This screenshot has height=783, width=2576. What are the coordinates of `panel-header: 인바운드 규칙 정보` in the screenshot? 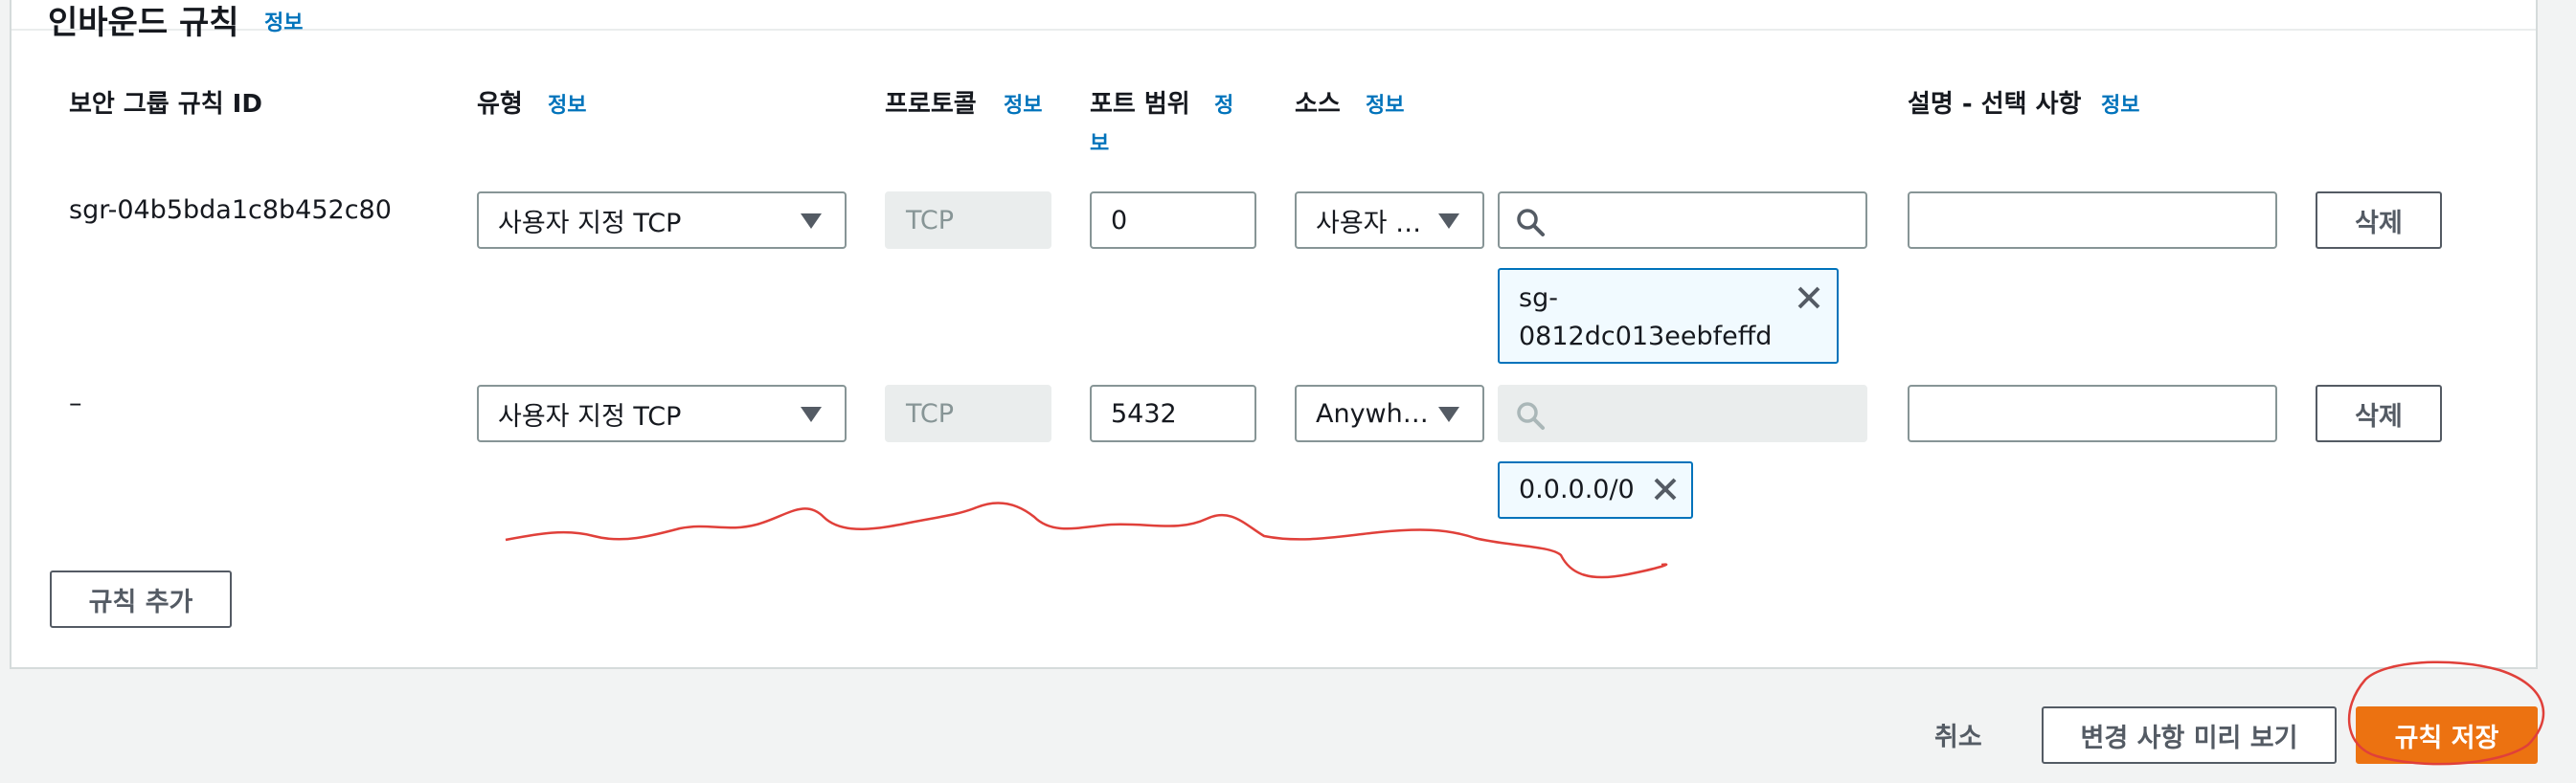 It's located at (1273, 21).